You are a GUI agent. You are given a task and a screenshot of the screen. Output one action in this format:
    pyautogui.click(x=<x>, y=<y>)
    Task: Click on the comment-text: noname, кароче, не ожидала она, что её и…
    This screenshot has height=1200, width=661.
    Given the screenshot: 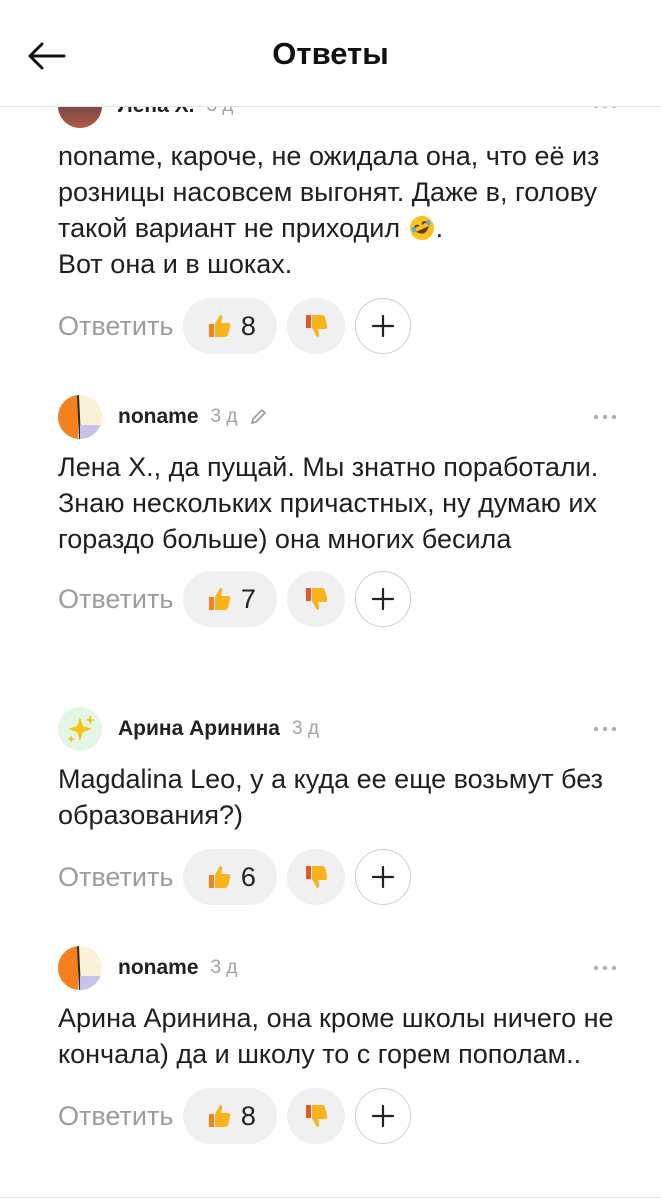 What is the action you would take?
    pyautogui.click(x=329, y=210)
    